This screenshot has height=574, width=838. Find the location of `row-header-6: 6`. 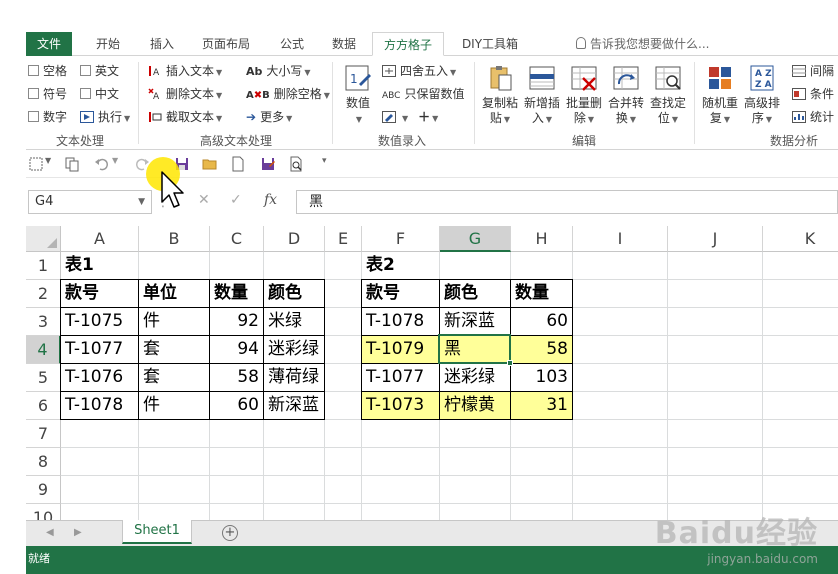

row-header-6: 6 is located at coordinates (43, 406).